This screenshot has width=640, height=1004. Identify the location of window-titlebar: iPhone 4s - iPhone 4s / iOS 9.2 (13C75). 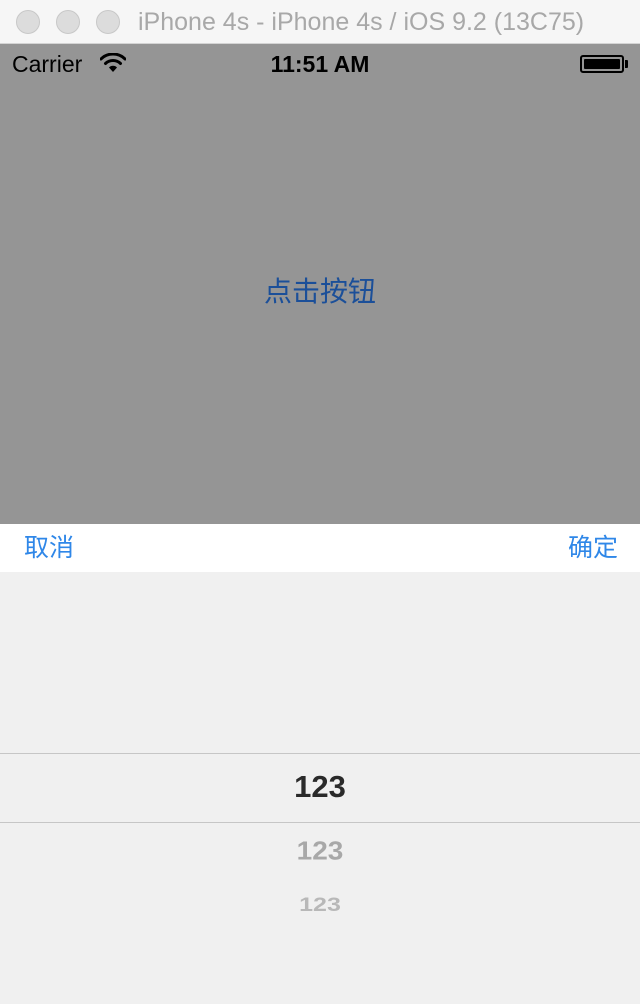
(320, 22).